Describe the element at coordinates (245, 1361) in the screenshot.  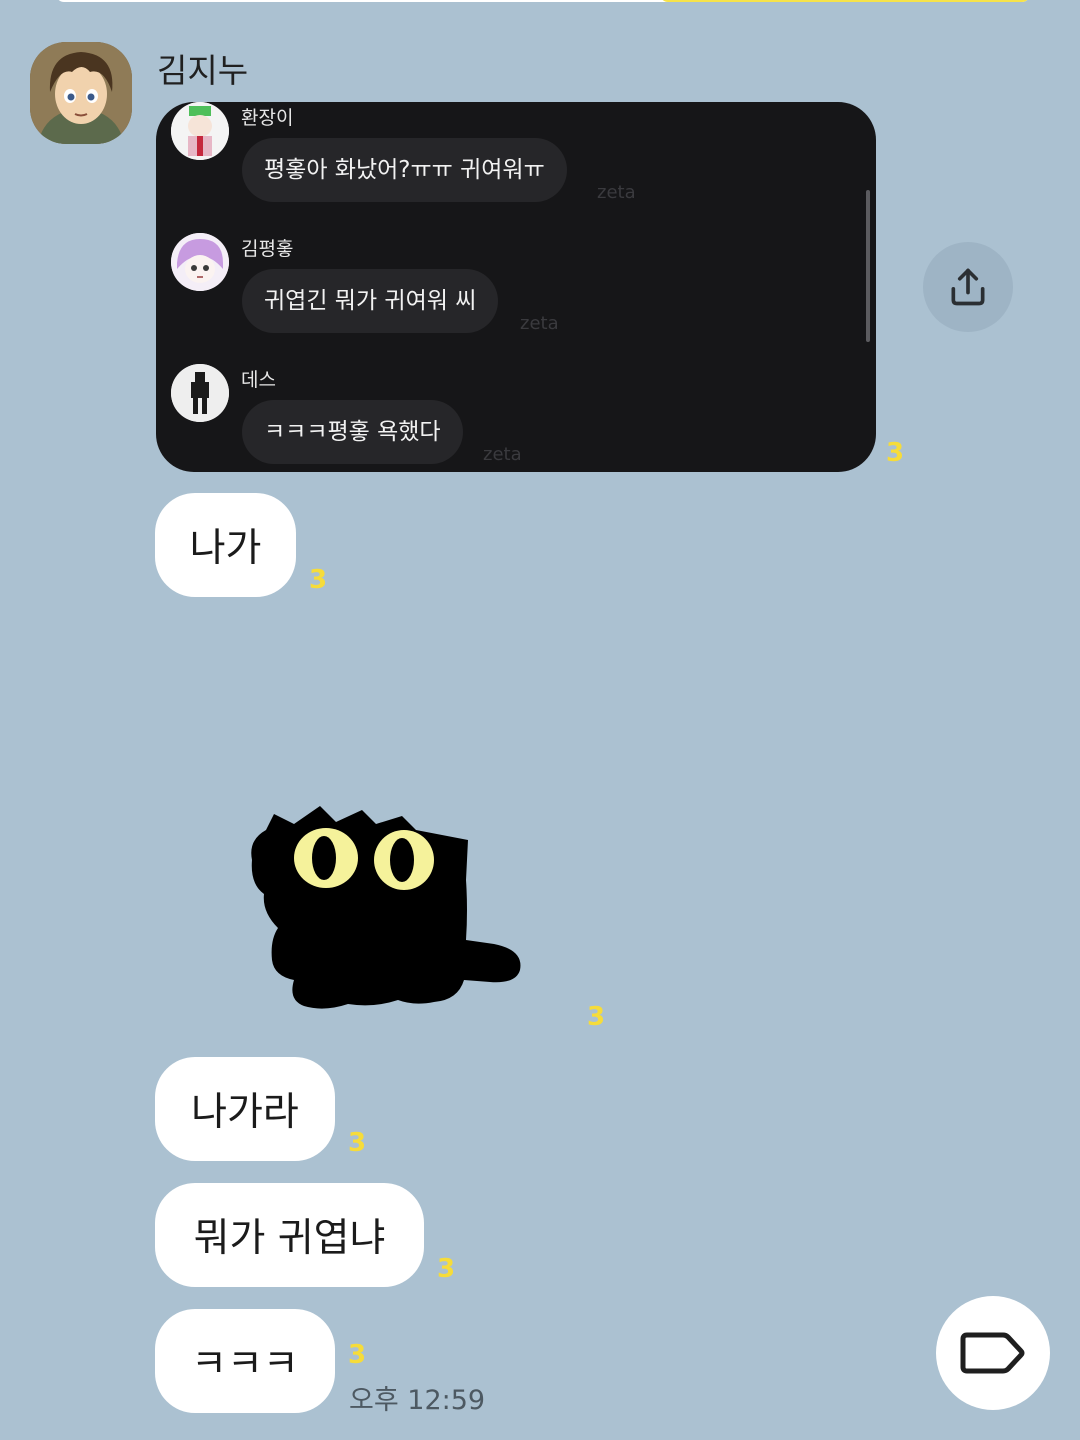
I see `message-bubble: ㅋㅋㅋ` at that location.